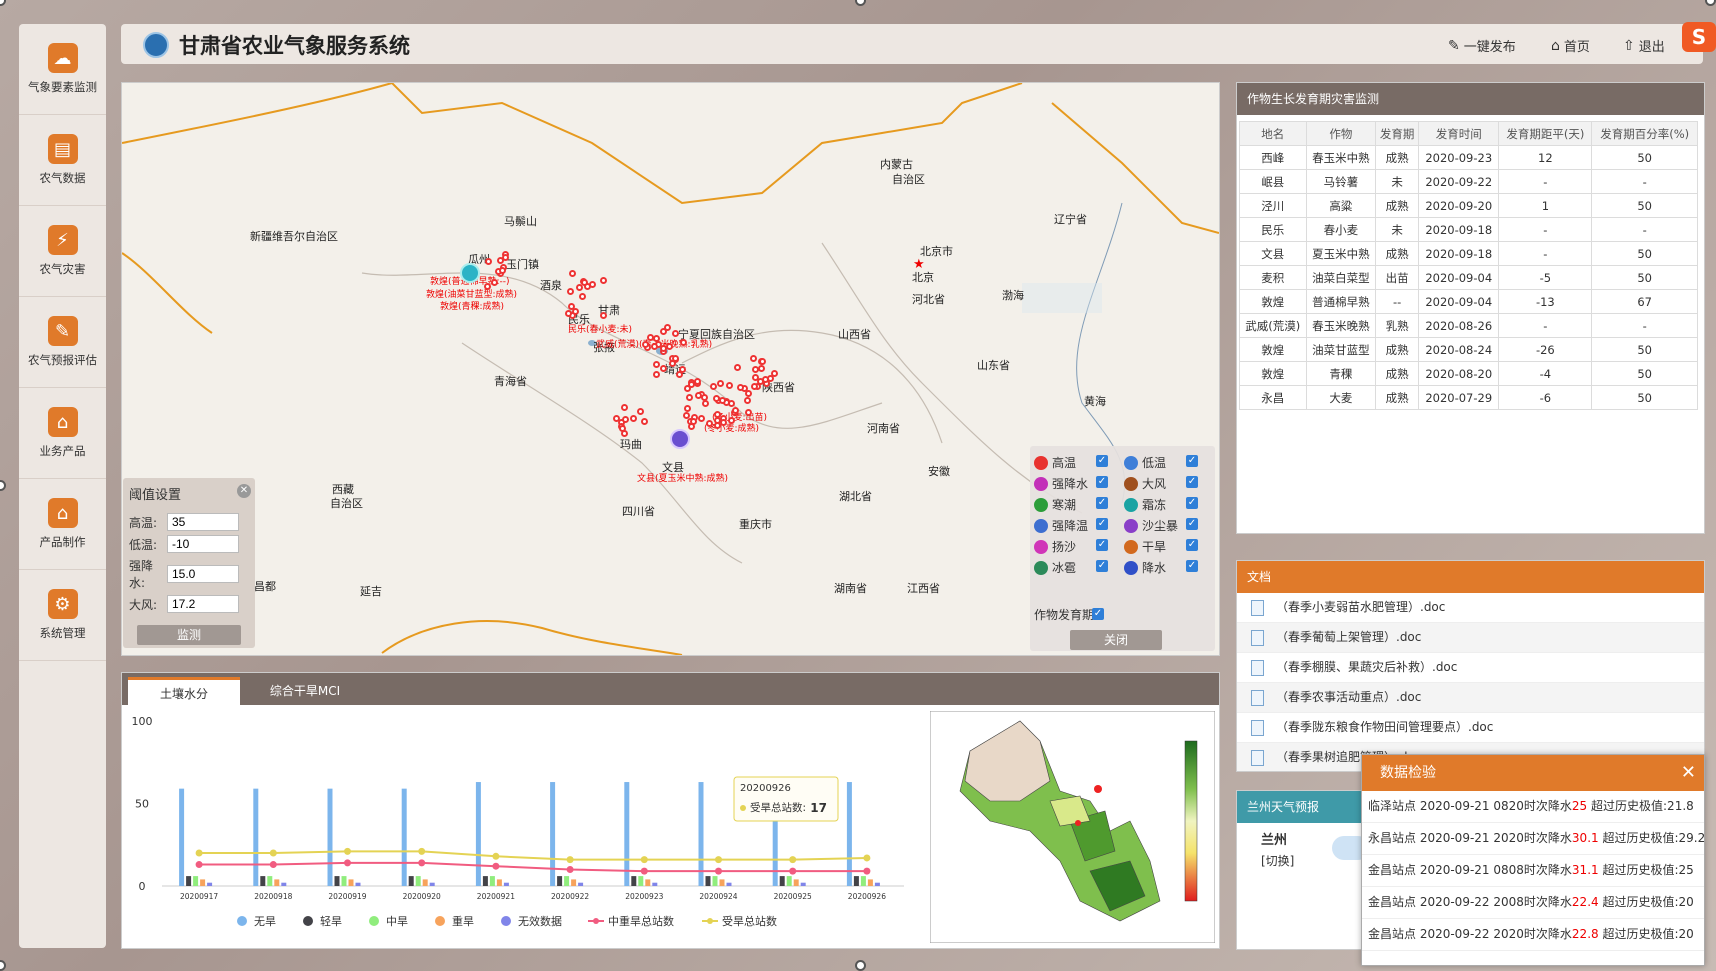 The width and height of the screenshot is (1716, 971). I want to click on list-item: （春季棚膜、果蔬灾后补救）.doc, so click(1470, 668).